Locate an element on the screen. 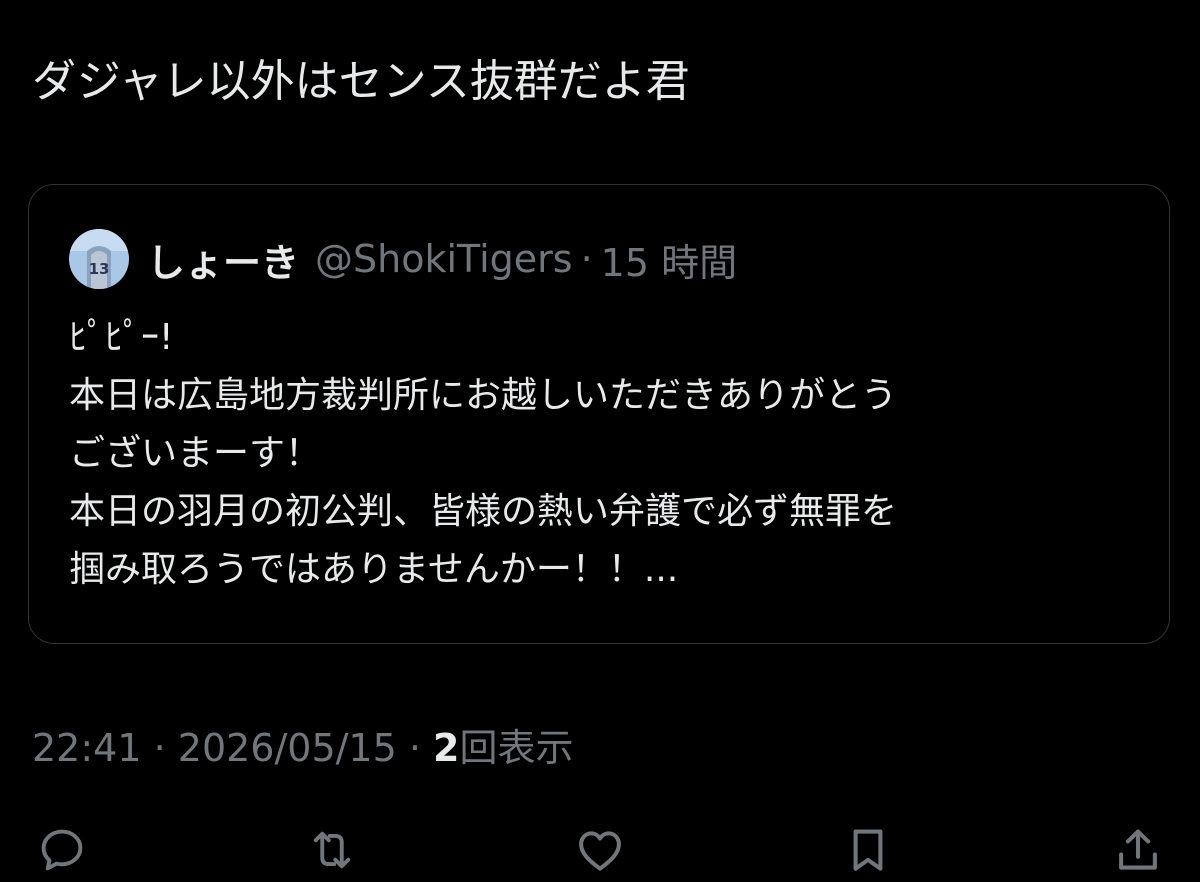 This screenshot has height=882, width=1200. avatar: 13 is located at coordinates (99, 259).